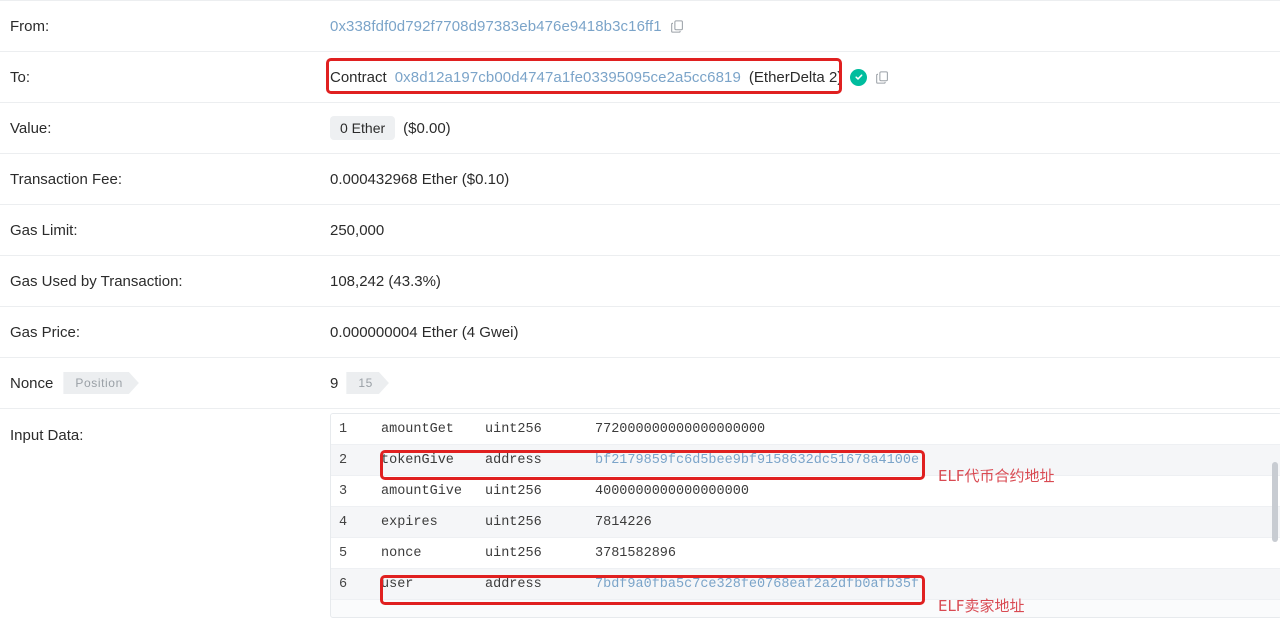 The height and width of the screenshot is (620, 1280). Describe the element at coordinates (334, 383) in the screenshot. I see `nonce-value: 9` at that location.